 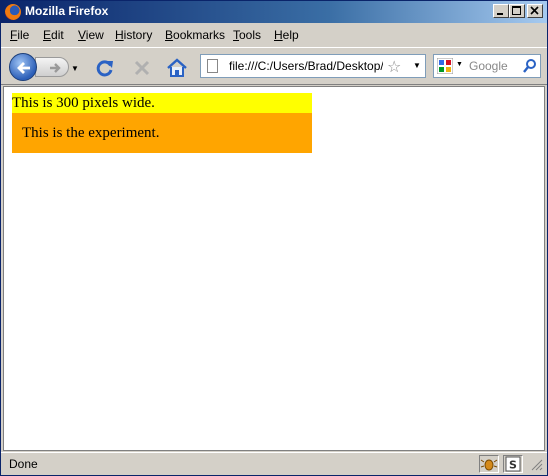 I want to click on url-text: file:///C:/Users/Brad/Desktop/test.html, so click(x=306, y=66).